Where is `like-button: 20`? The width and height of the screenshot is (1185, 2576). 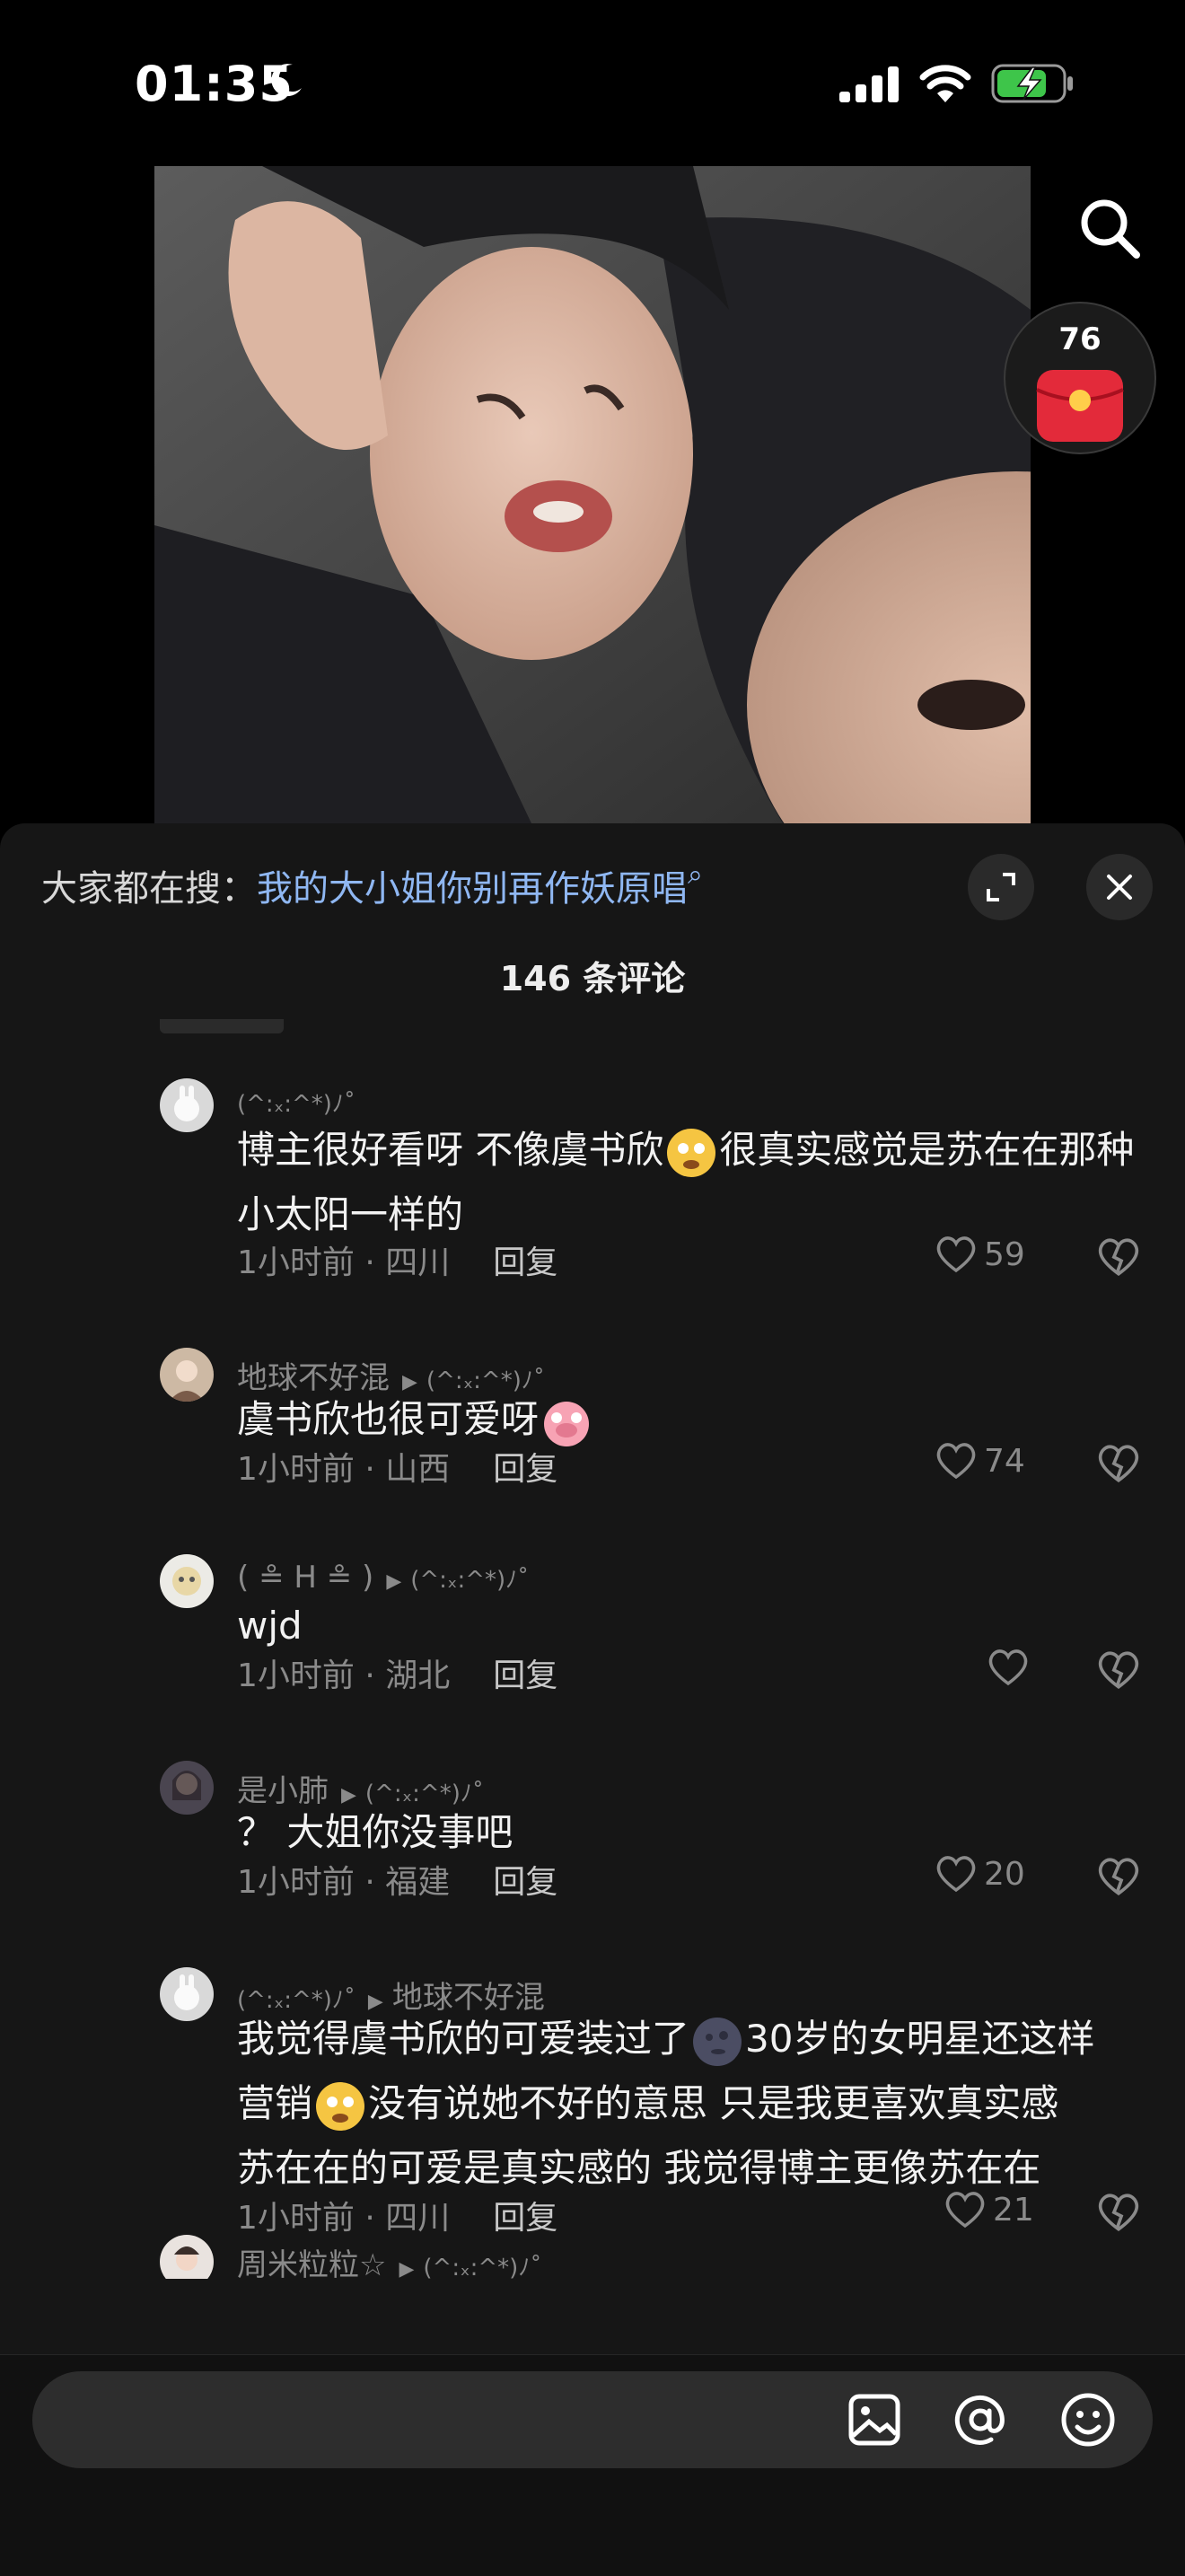
like-button: 20 is located at coordinates (983, 1876).